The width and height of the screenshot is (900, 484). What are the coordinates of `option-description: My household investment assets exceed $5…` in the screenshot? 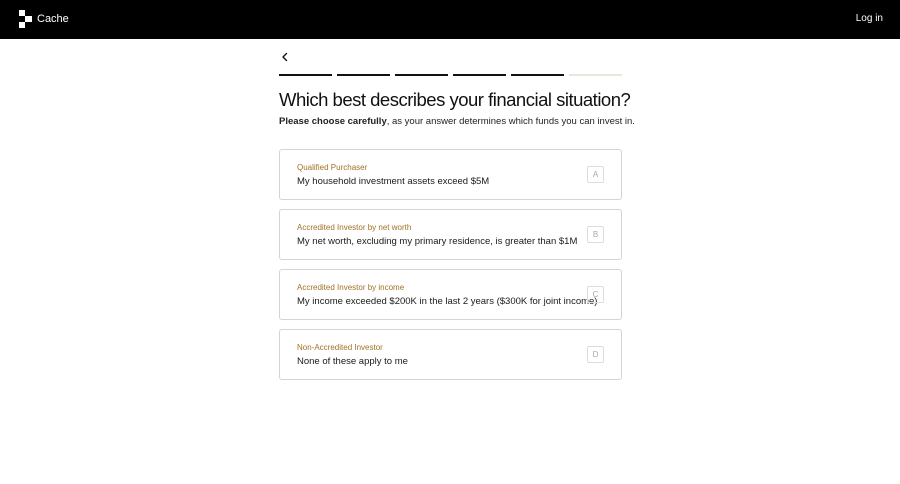 It's located at (393, 181).